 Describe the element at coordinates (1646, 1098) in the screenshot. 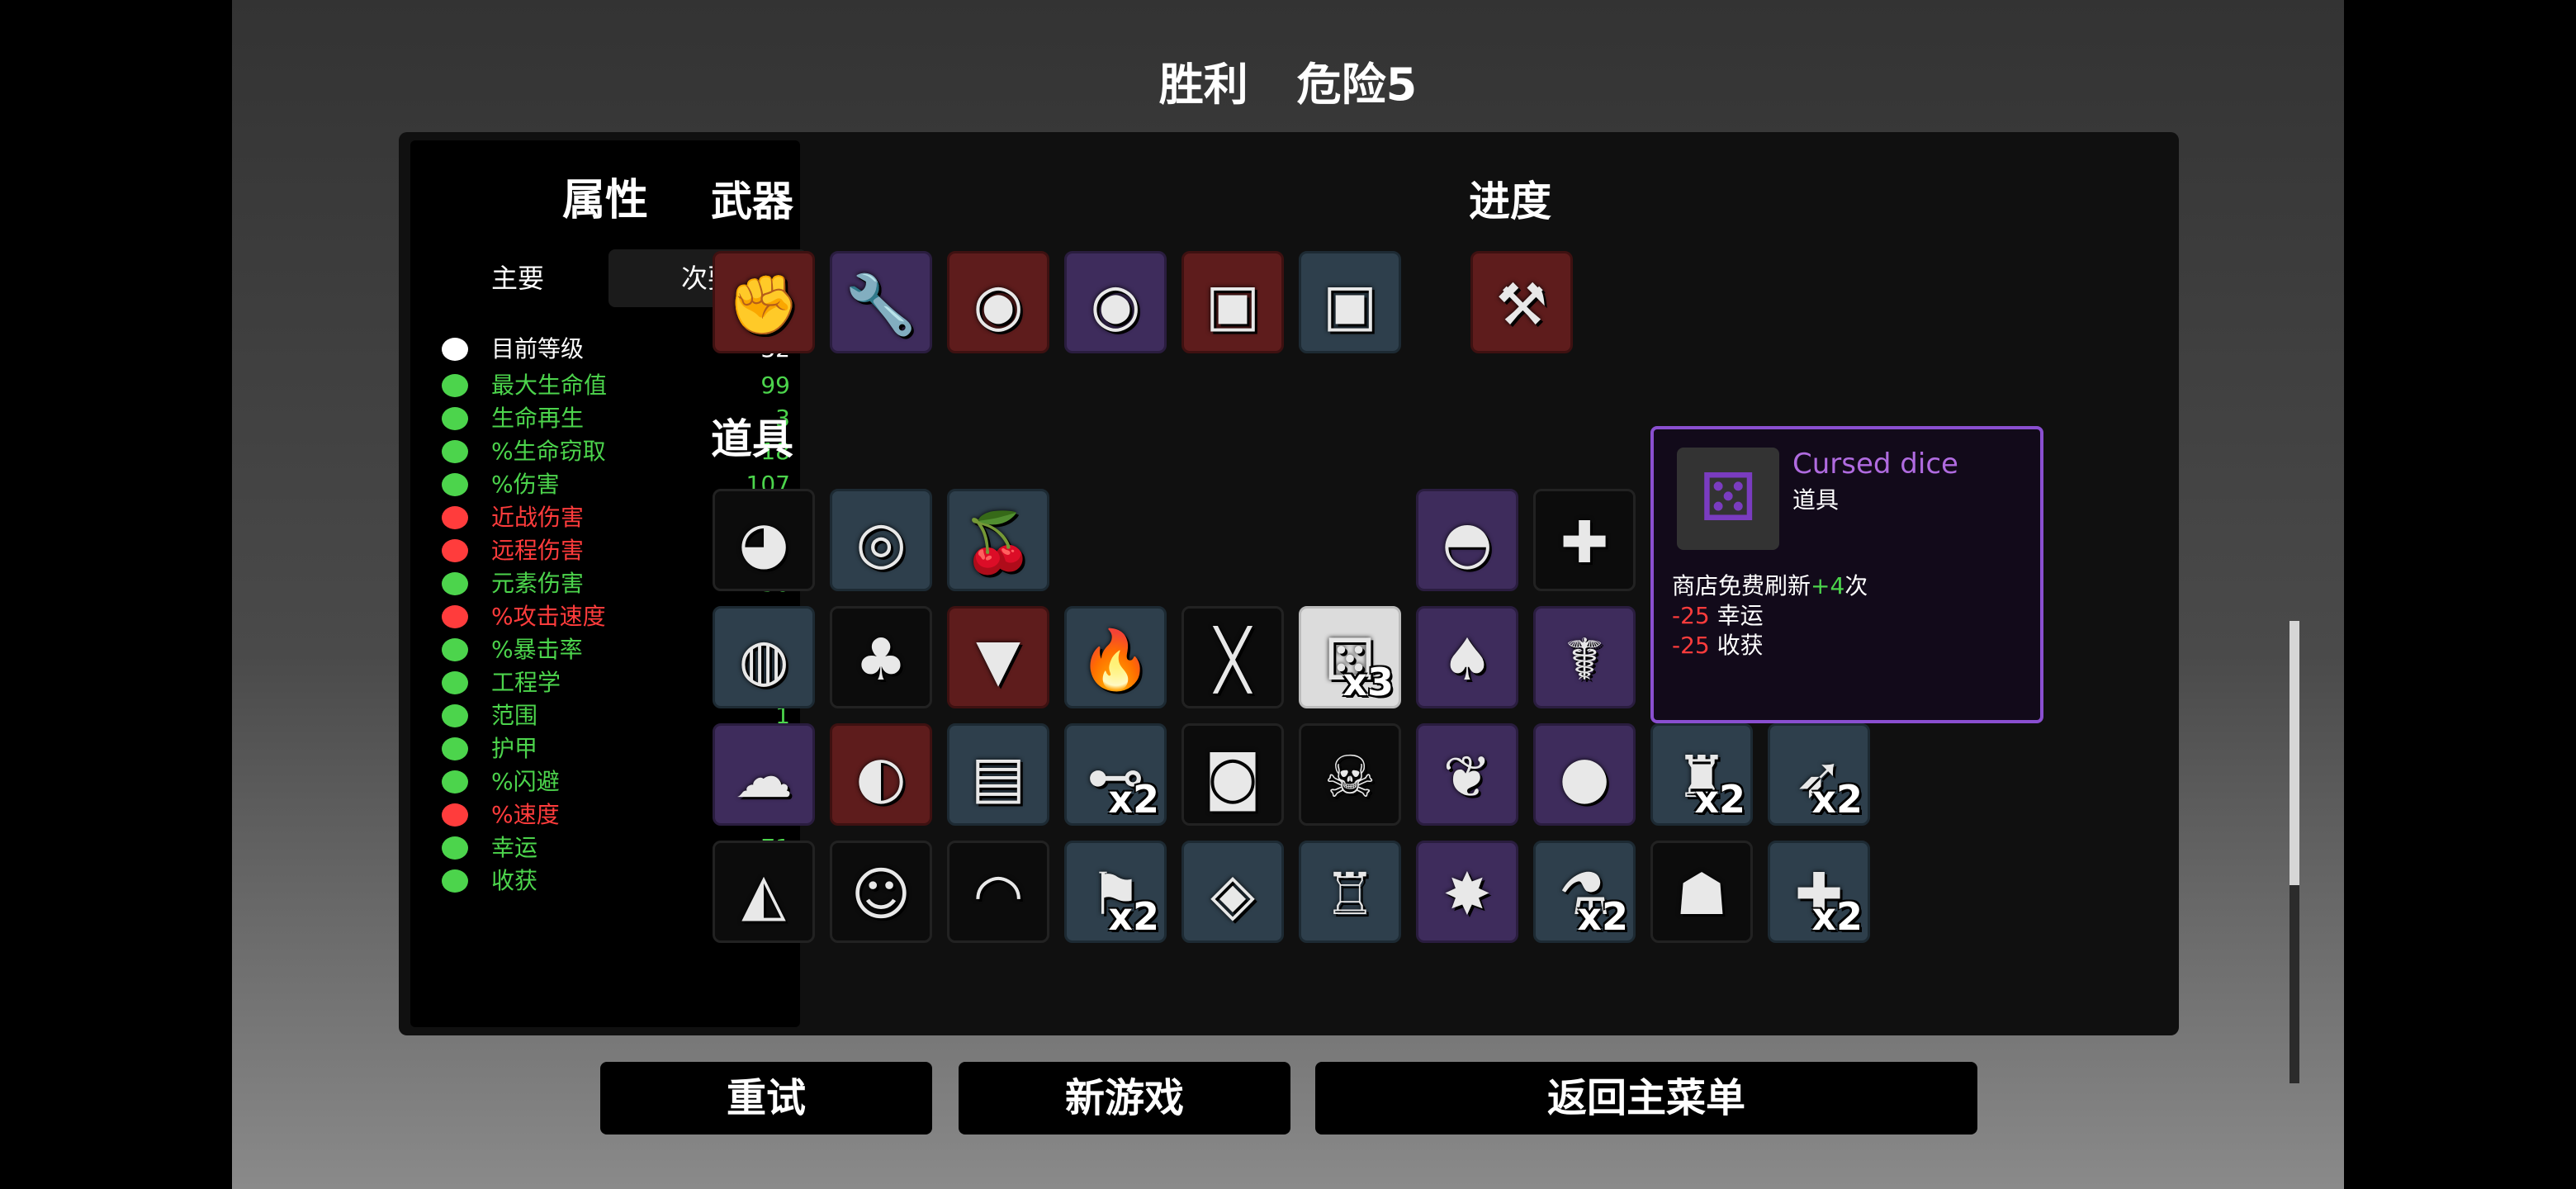

I see `main-menu-button: 返回主菜单` at that location.